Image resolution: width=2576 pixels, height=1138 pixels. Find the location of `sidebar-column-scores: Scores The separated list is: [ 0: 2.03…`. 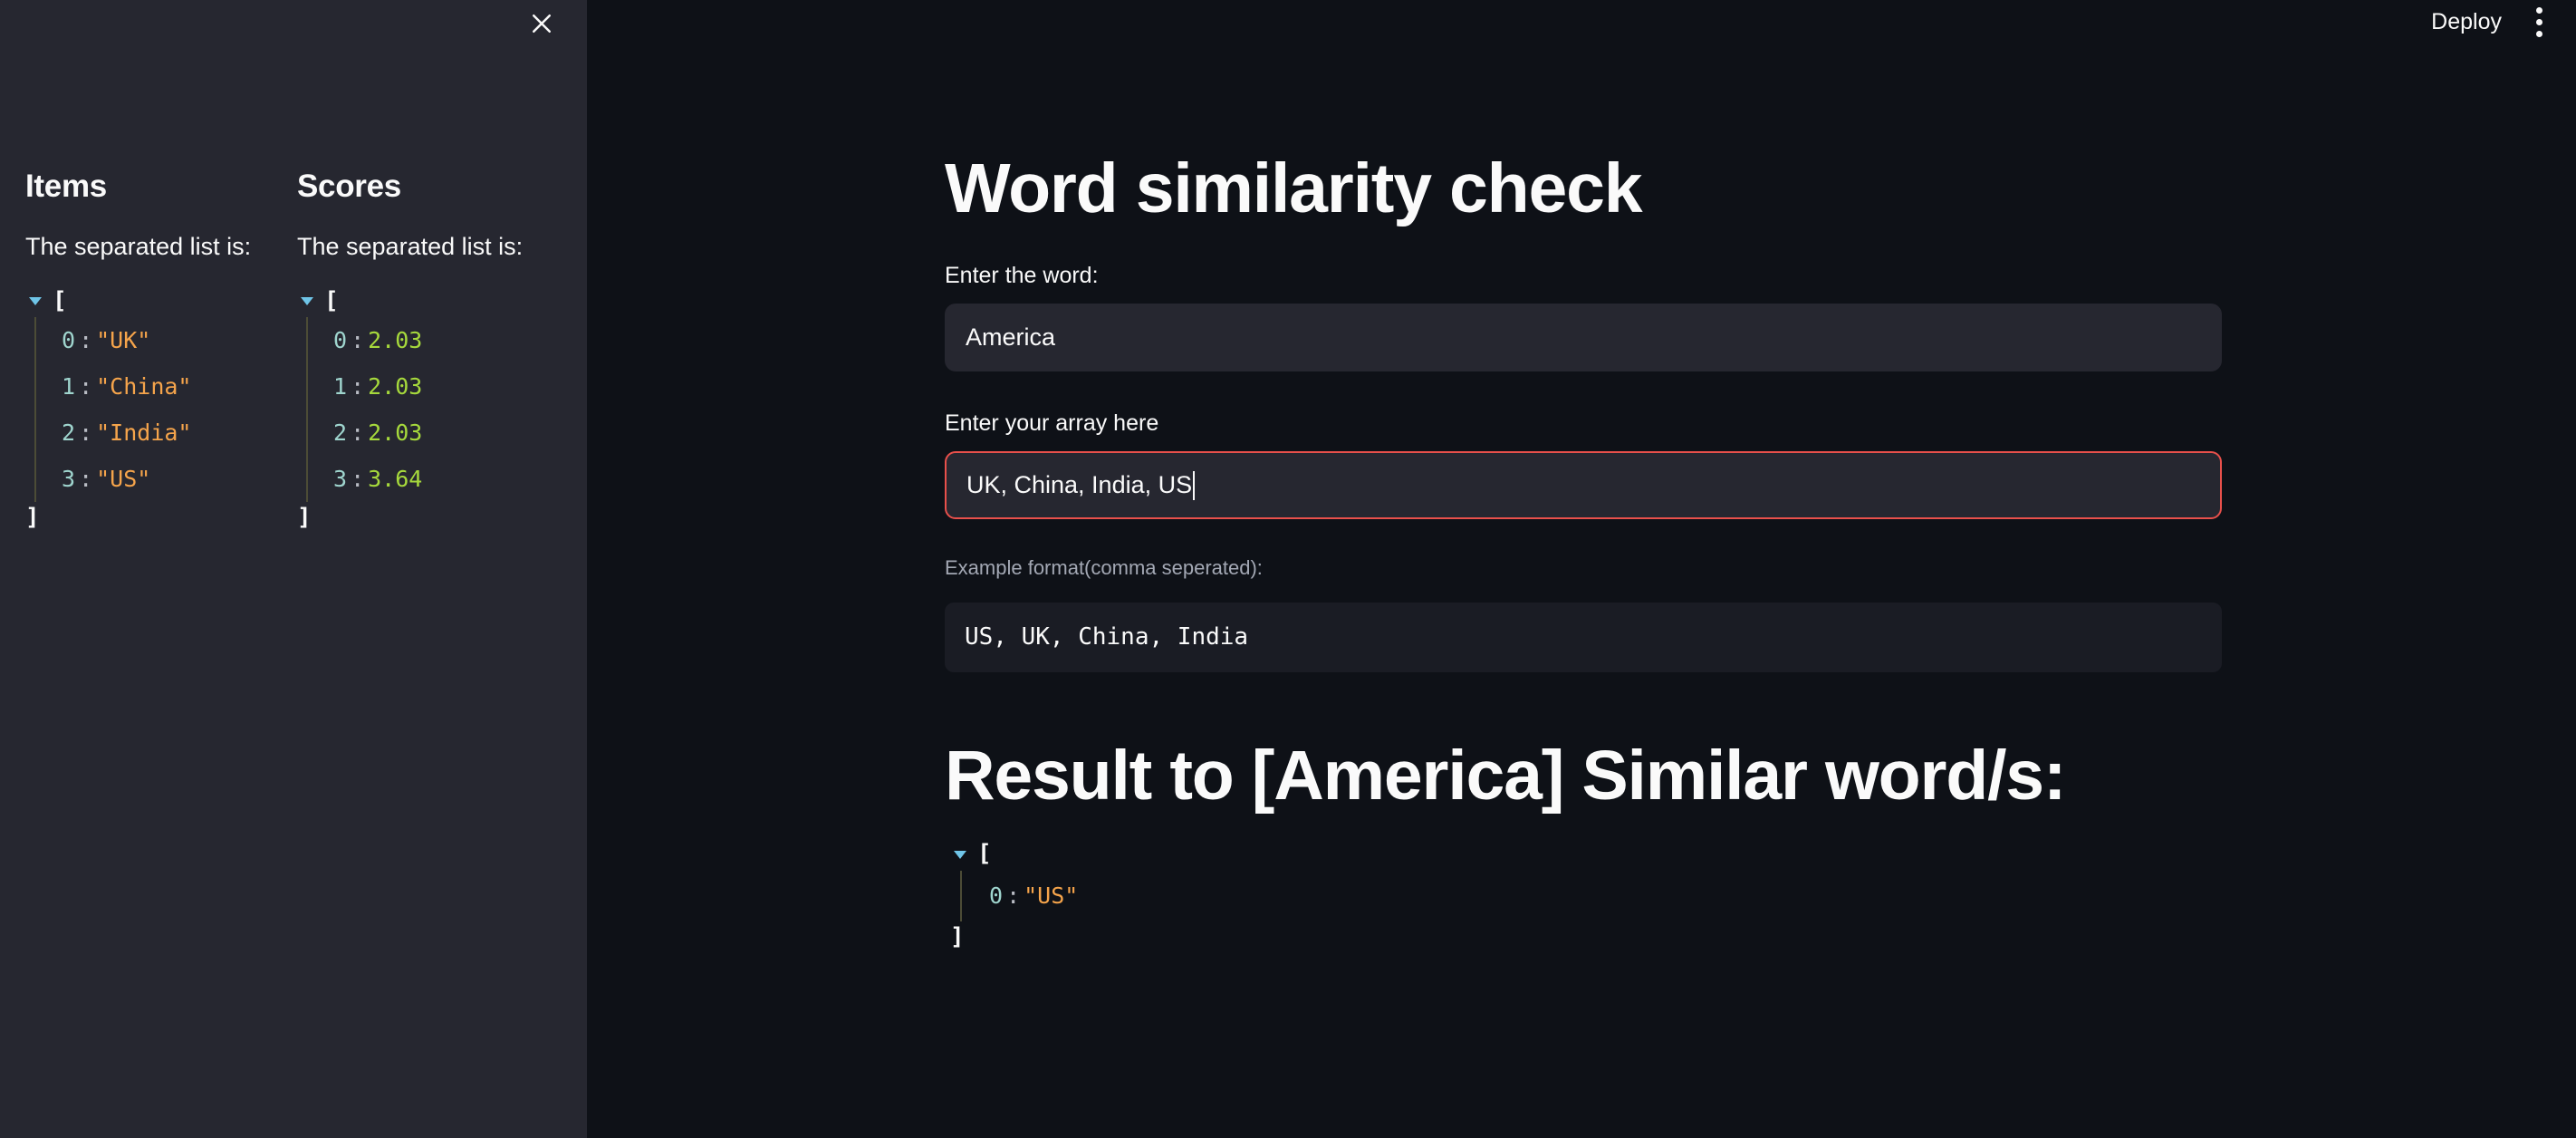

sidebar-column-scores: Scores The separated list is: [ 0: 2.03… is located at coordinates (433, 348).